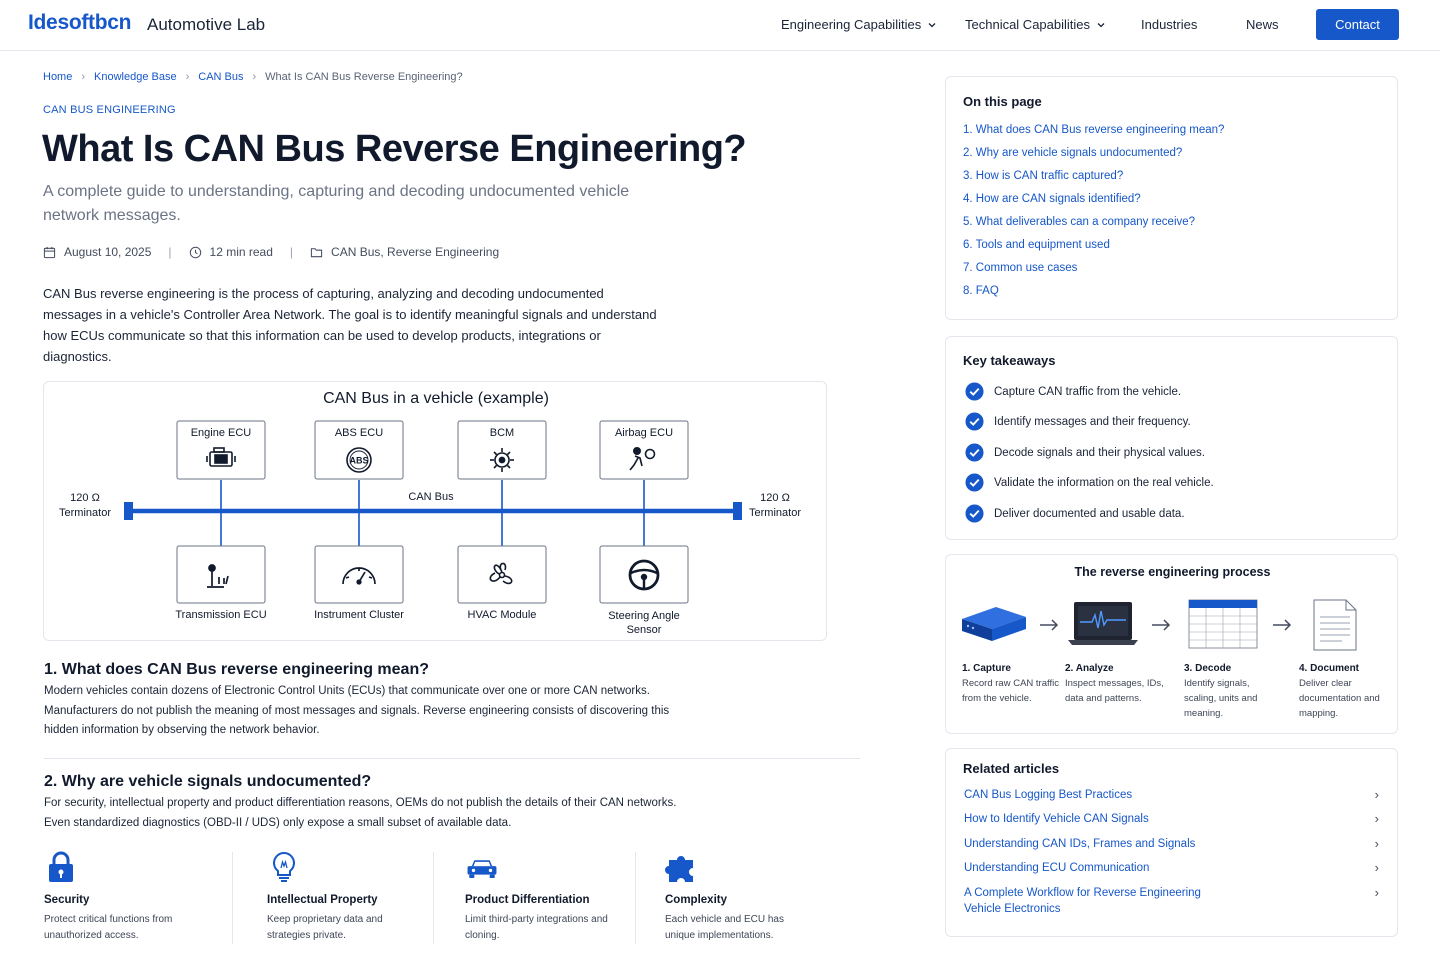 This screenshot has height=960, width=1440. Describe the element at coordinates (61, 866) in the screenshot. I see `lock-icon` at that location.